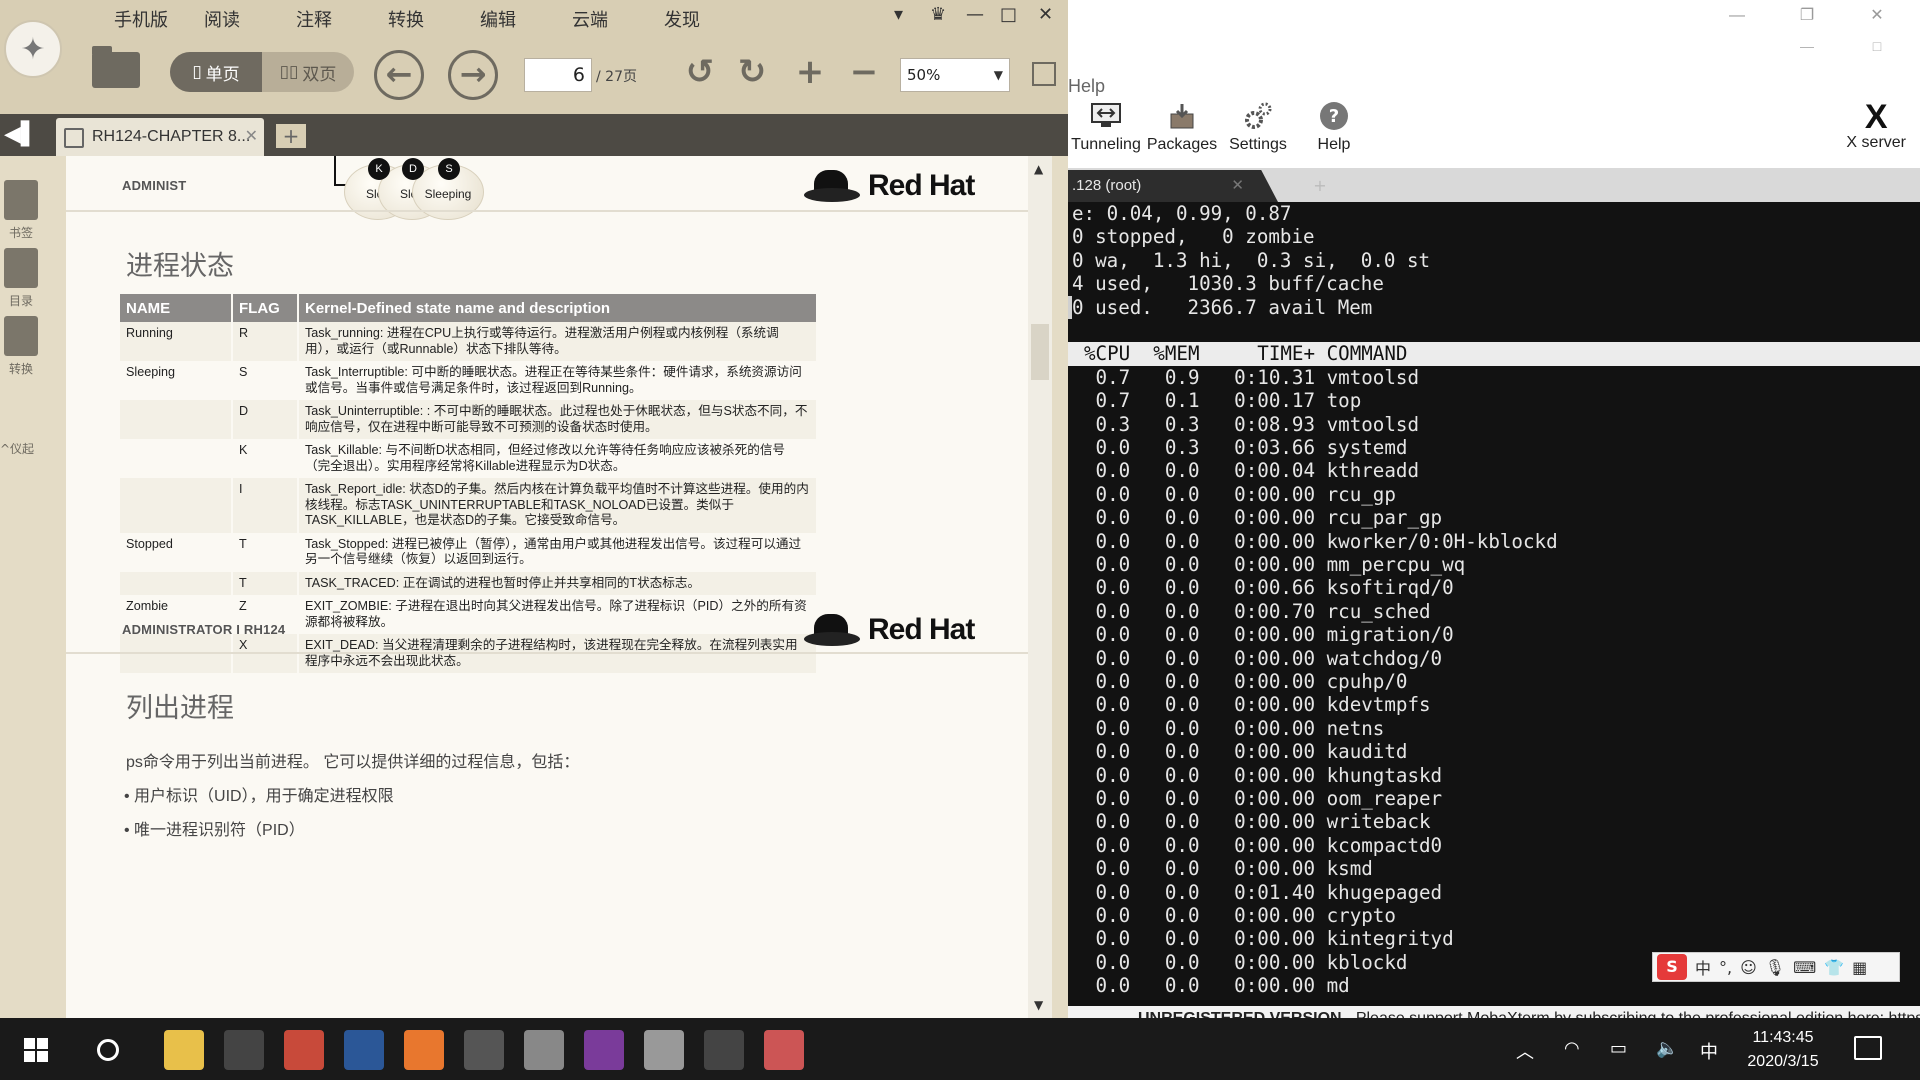 This screenshot has width=1920, height=1080. What do you see at coordinates (1868, 1048) in the screenshot?
I see `notification-center-icon` at bounding box center [1868, 1048].